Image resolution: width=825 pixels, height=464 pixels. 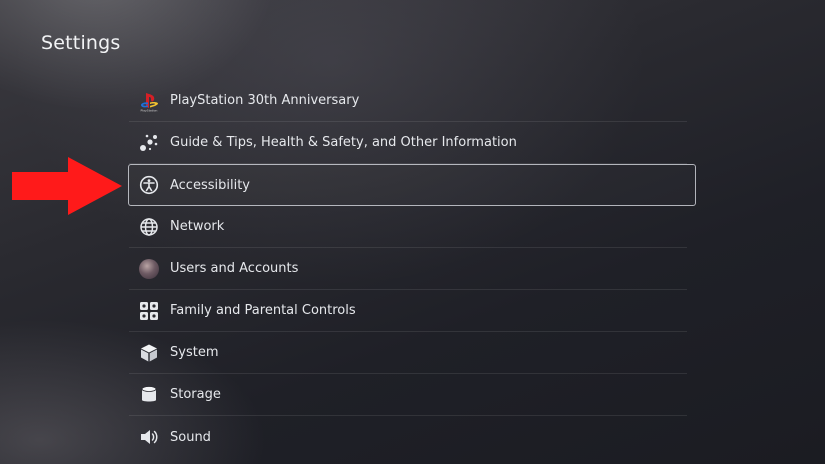 I want to click on storage-cylinder-icon, so click(x=149, y=395).